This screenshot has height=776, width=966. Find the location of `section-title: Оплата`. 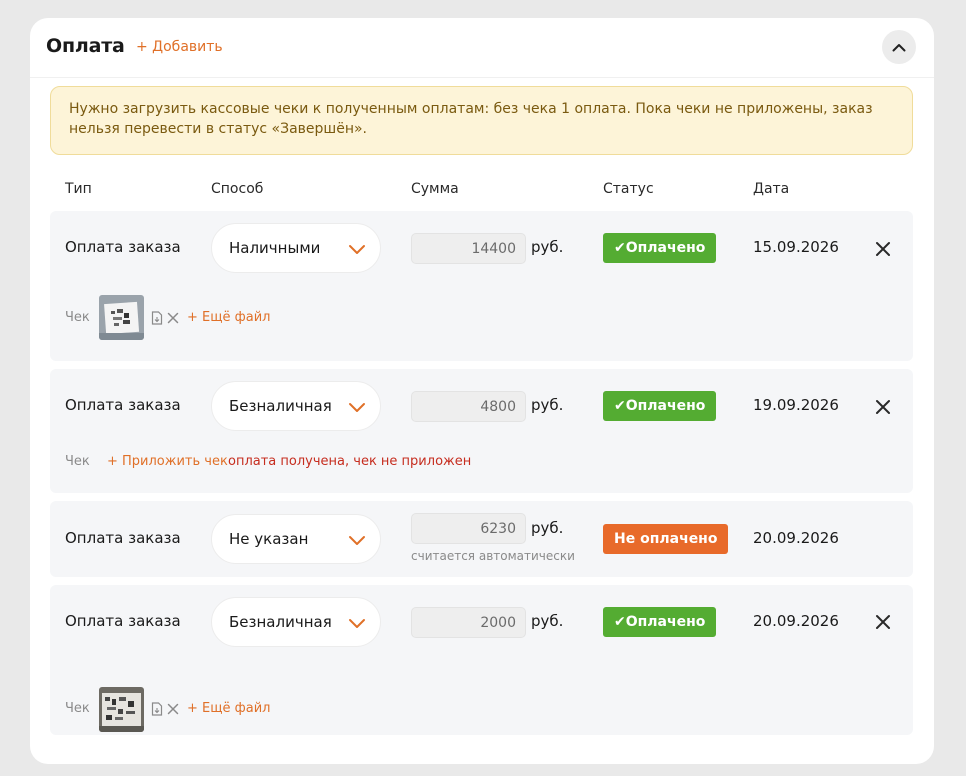

section-title: Оплата is located at coordinates (85, 46).